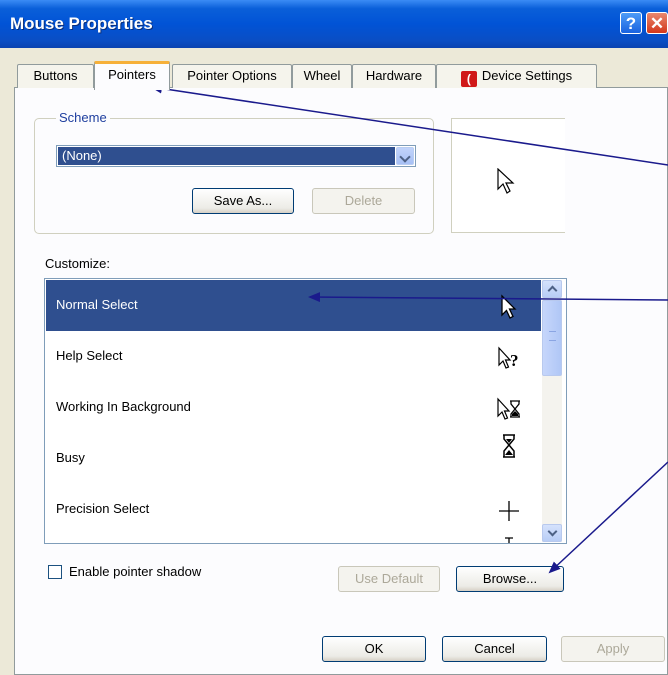  I want to click on list-scrollbar, so click(552, 411).